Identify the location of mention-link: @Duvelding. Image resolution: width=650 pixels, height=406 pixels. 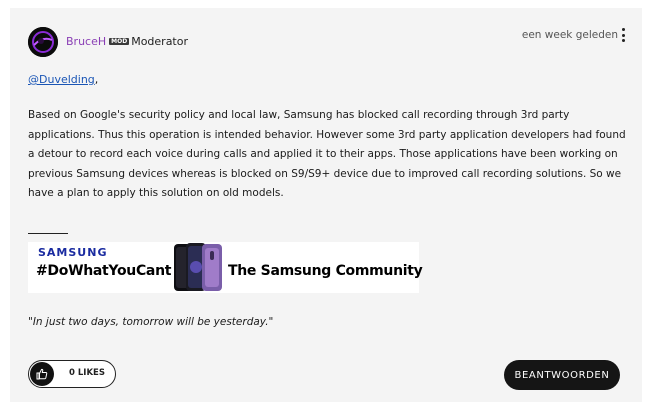
(61, 79).